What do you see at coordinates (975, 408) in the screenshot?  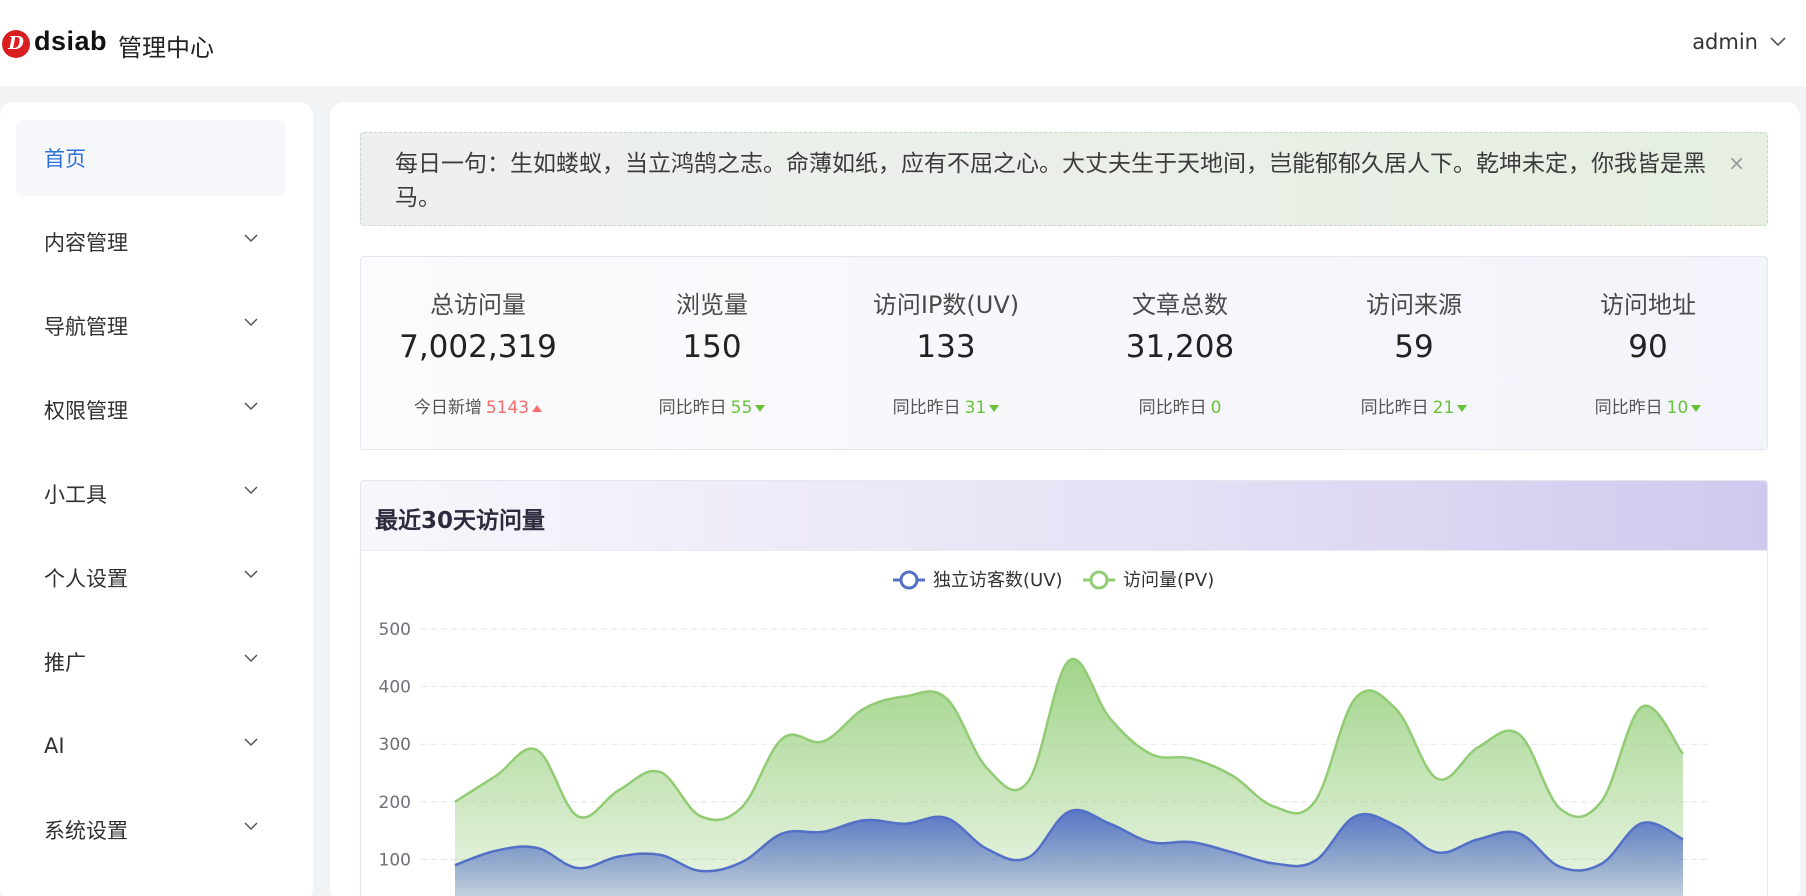 I see `stat-compare-value: 31` at bounding box center [975, 408].